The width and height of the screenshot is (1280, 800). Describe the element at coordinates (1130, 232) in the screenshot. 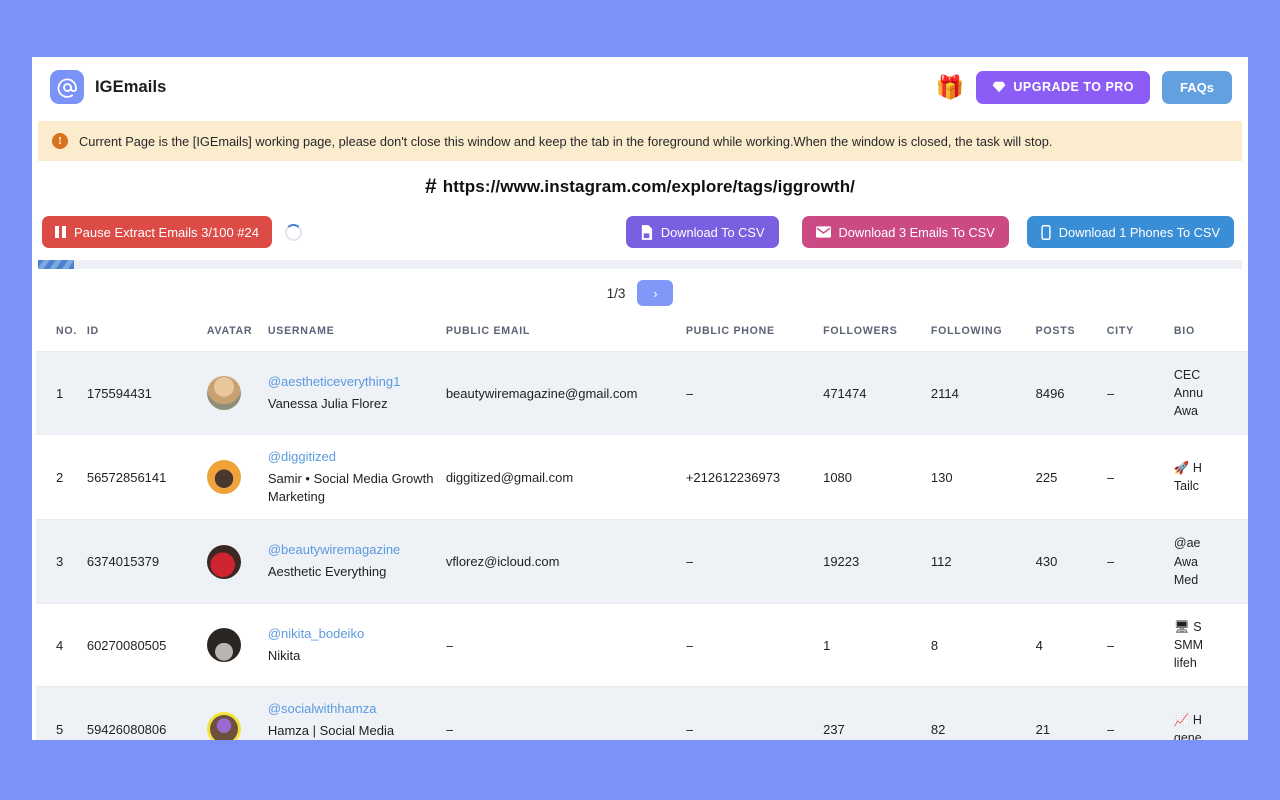

I see `download-phones-to-csv-button: Download 1 Phones To CSV` at that location.